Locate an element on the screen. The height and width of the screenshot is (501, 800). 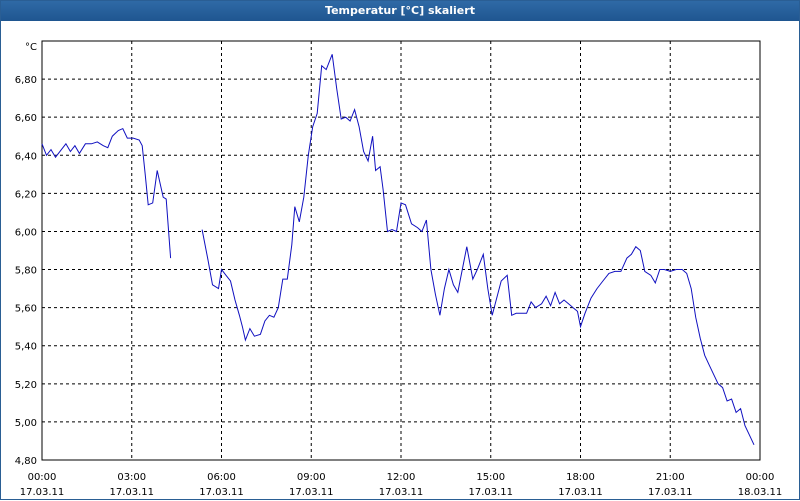
x-tick-date: 18.03.11 is located at coordinates (760, 492).